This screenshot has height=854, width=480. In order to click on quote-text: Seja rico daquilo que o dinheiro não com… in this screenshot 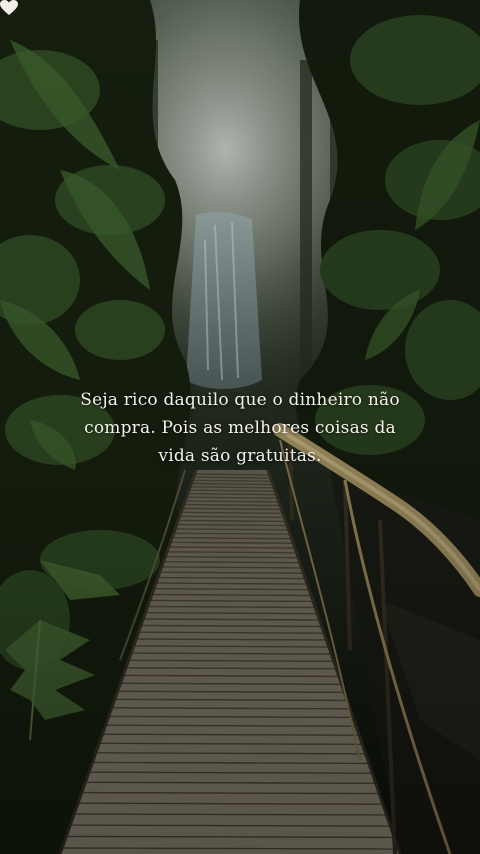, I will do `click(240, 428)`.